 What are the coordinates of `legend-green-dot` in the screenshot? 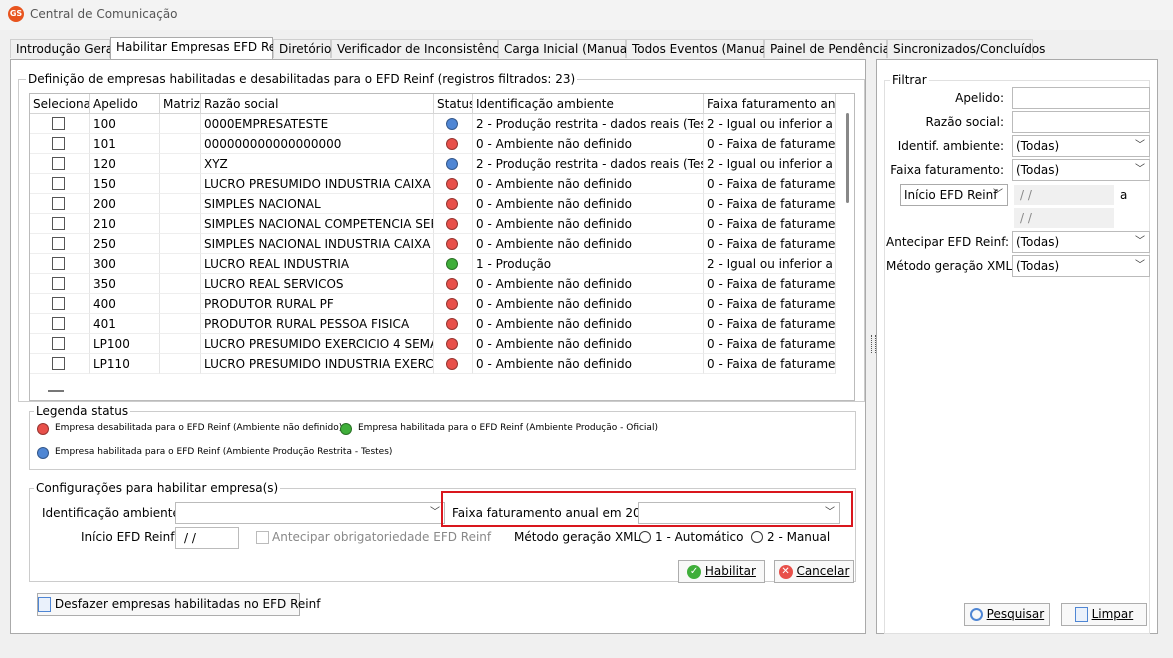 It's located at (346, 429).